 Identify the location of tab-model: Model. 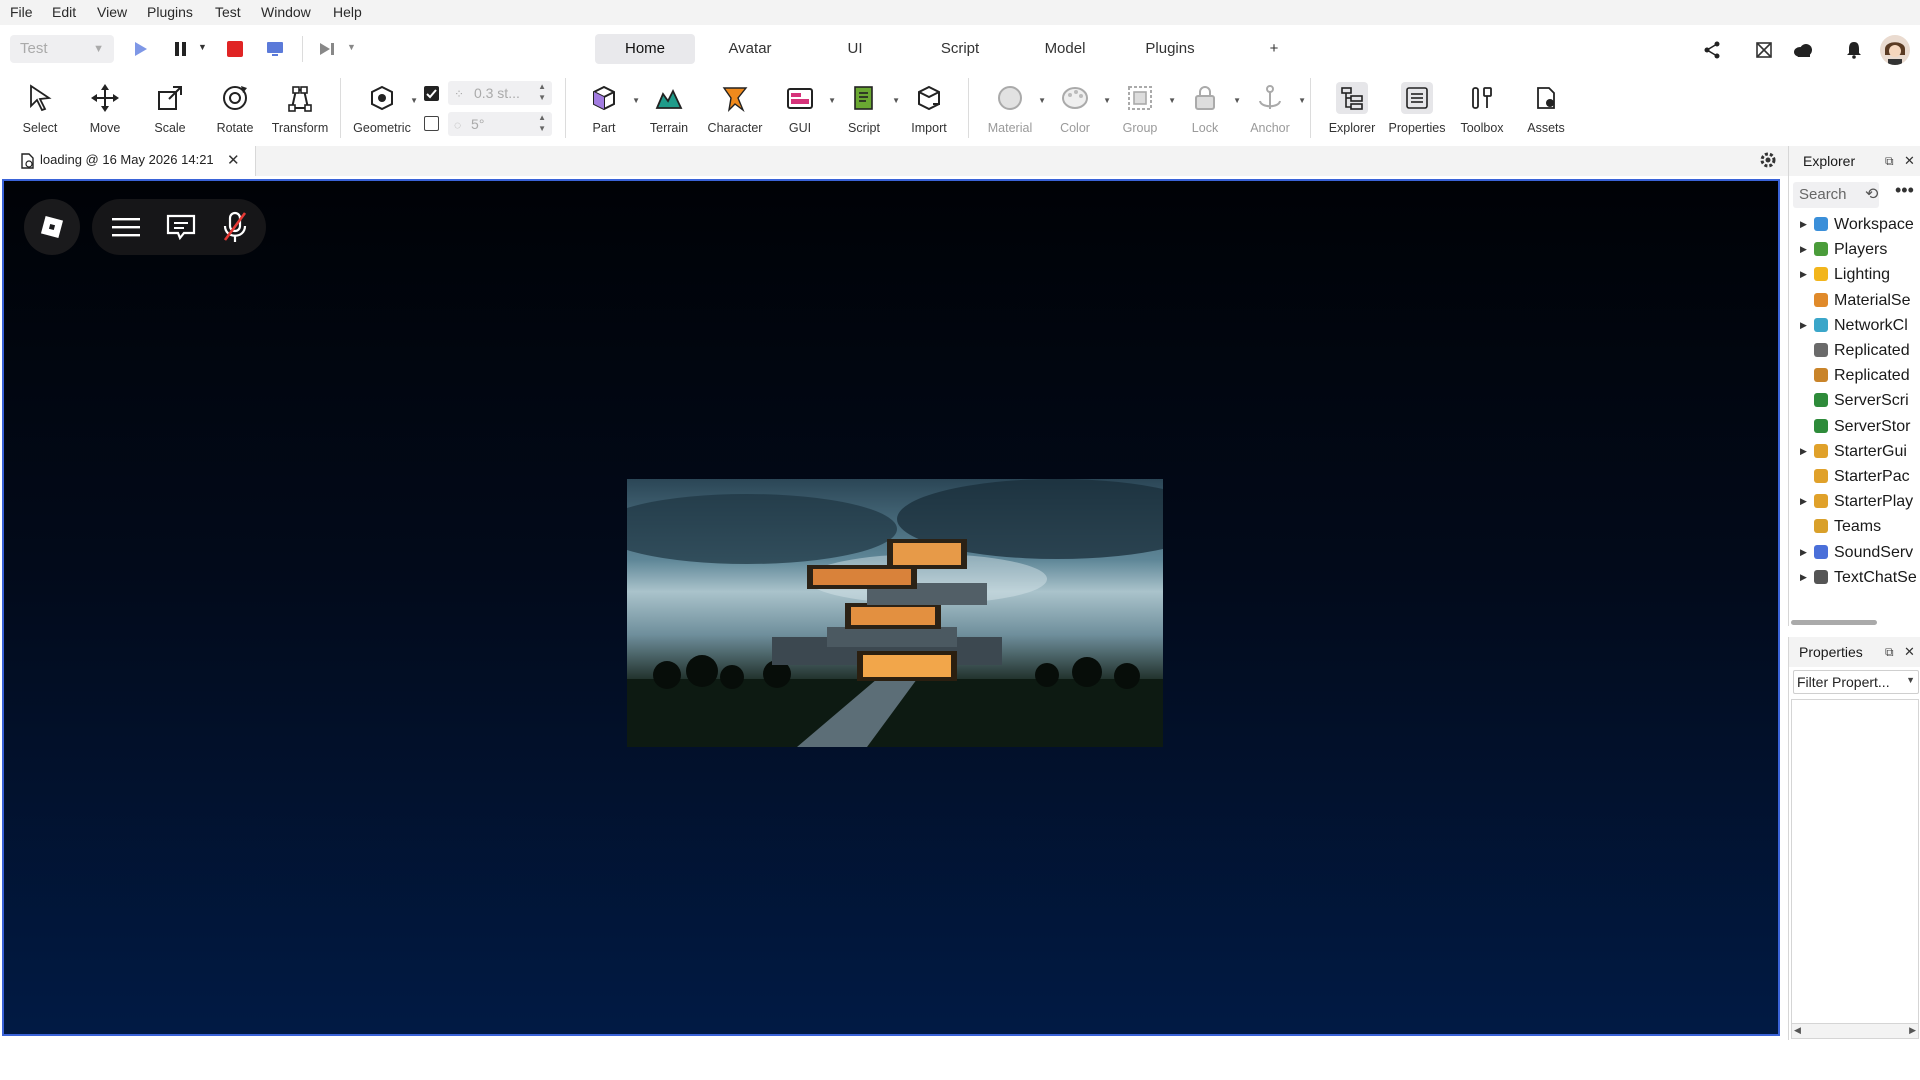
(1065, 49).